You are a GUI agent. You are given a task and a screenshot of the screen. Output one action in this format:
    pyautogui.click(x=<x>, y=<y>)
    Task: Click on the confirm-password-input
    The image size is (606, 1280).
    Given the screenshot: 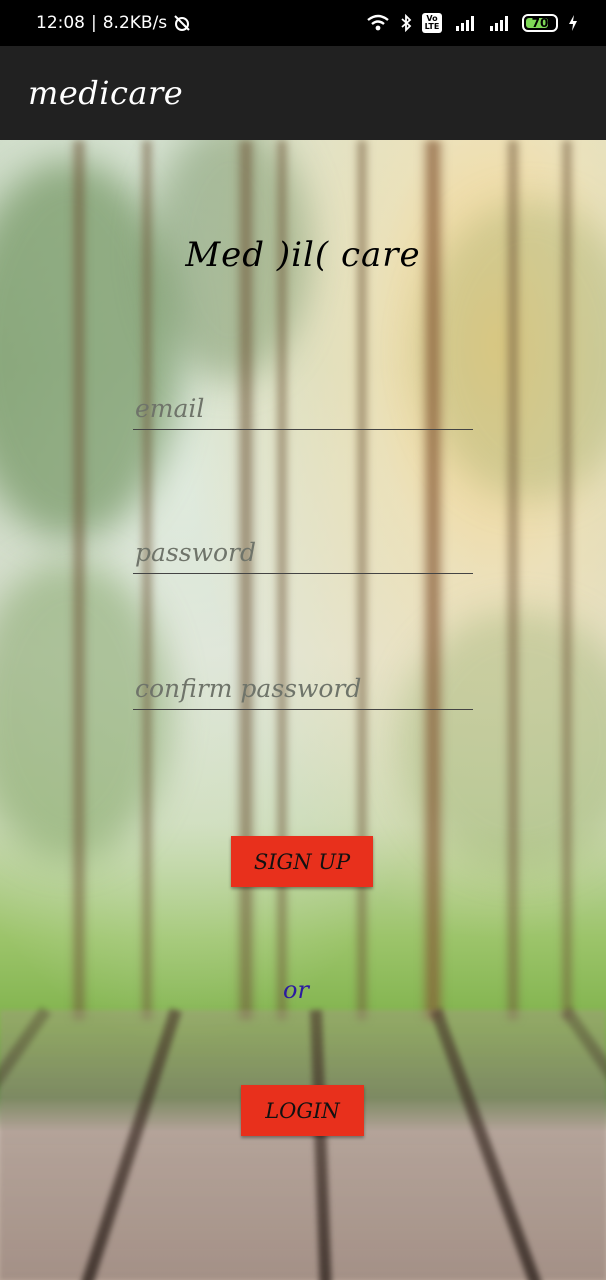 What is the action you would take?
    pyautogui.click(x=303, y=688)
    